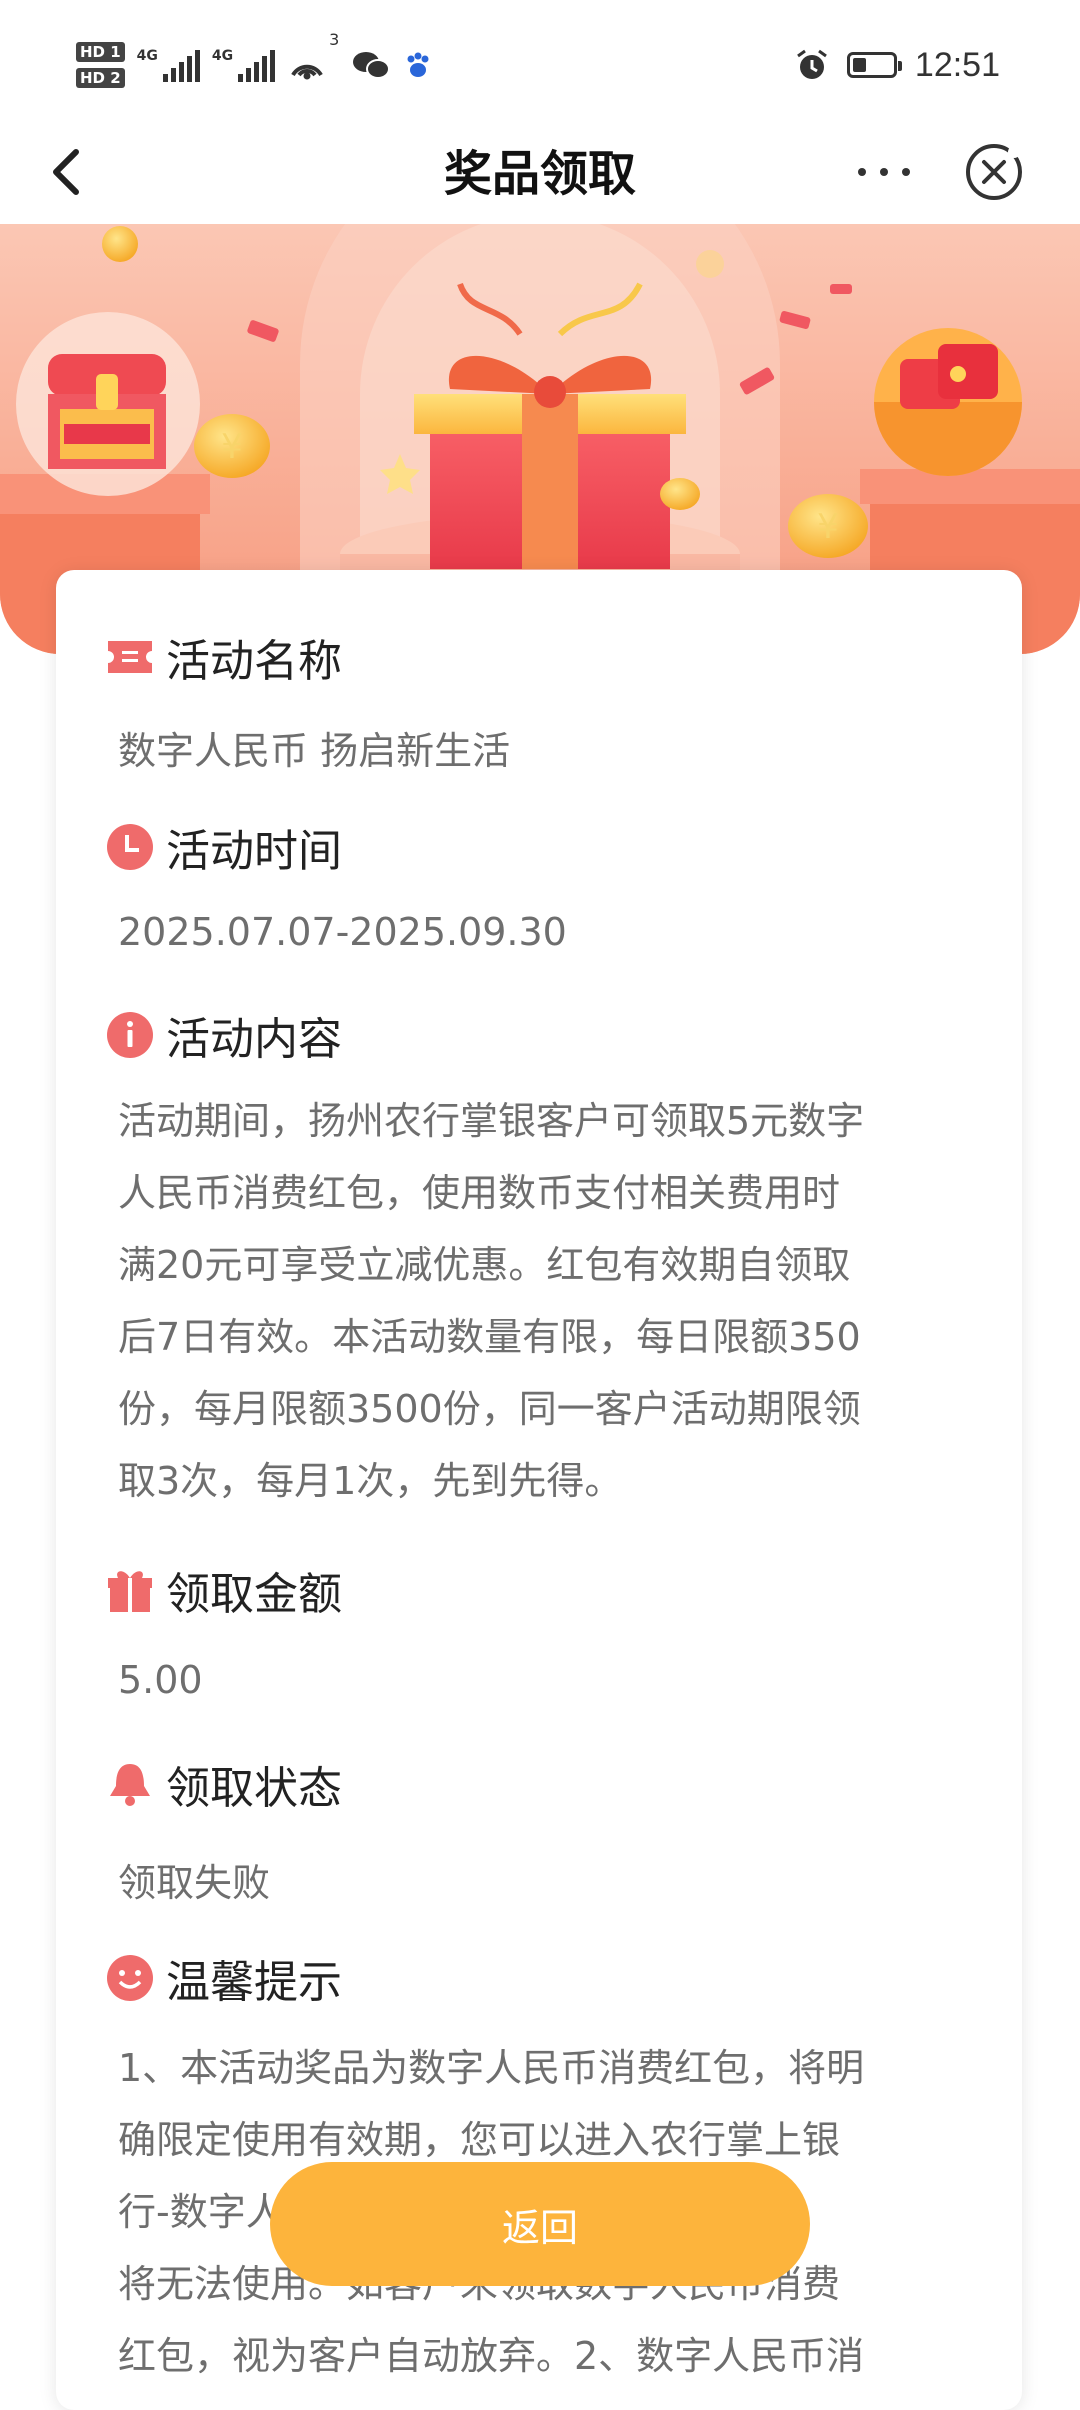 The width and height of the screenshot is (1080, 2410). What do you see at coordinates (491, 2068) in the screenshot?
I see `tips-line: 1、本活动奖品为数字人民币消费红包，将明` at bounding box center [491, 2068].